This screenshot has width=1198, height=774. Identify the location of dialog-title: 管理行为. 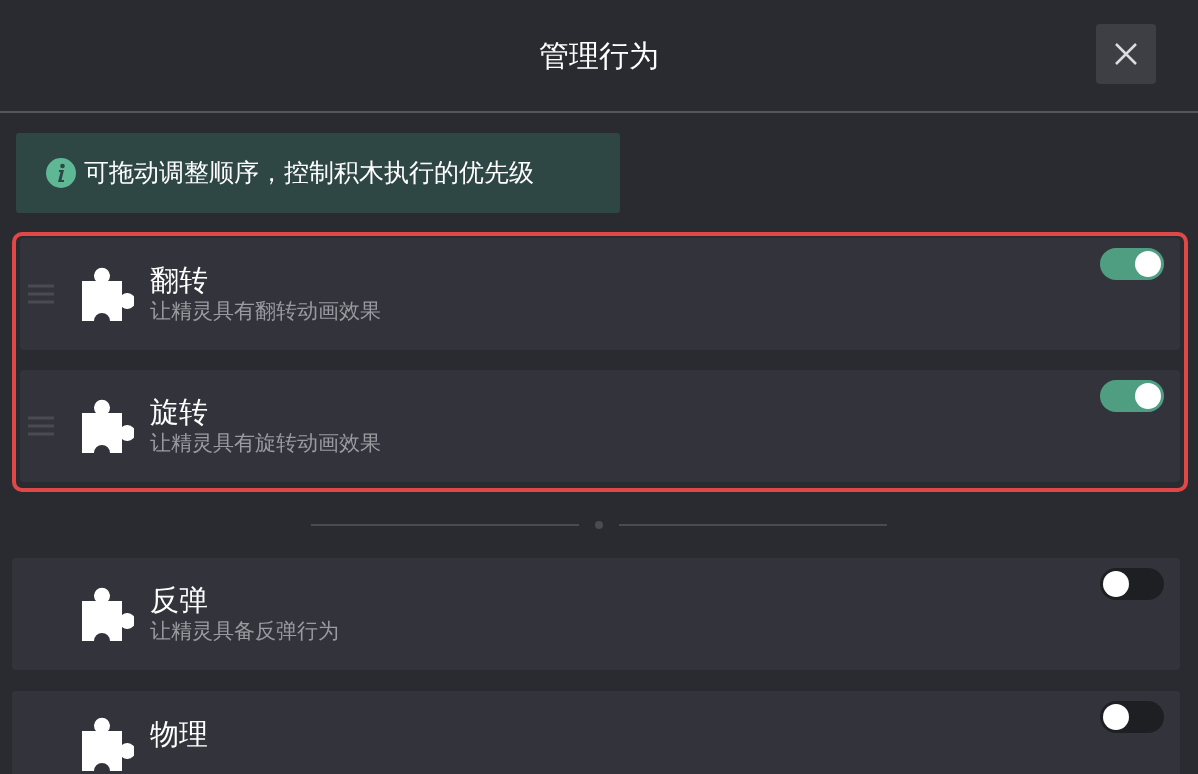
(599, 56).